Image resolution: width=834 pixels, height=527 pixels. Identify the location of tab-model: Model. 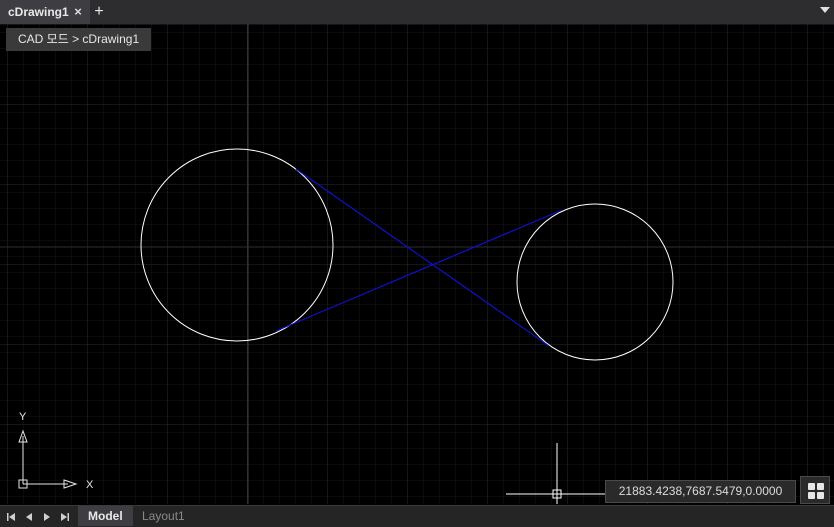
(105, 516).